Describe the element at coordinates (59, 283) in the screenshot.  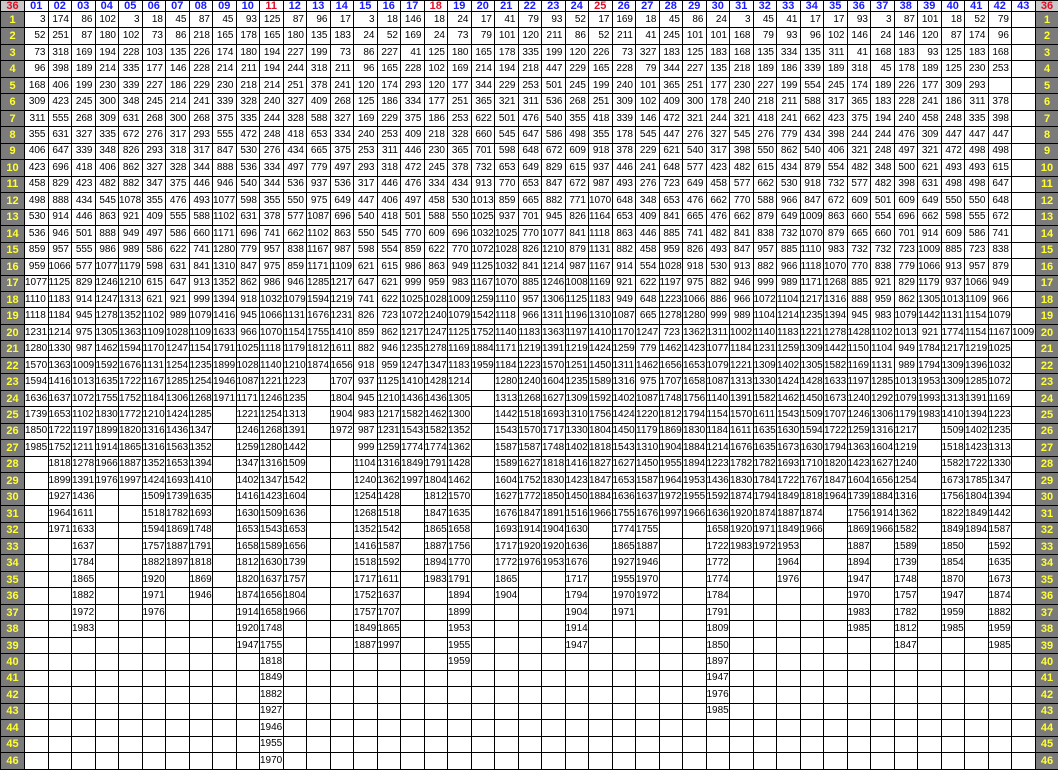
I see `grid-cell: 1125` at that location.